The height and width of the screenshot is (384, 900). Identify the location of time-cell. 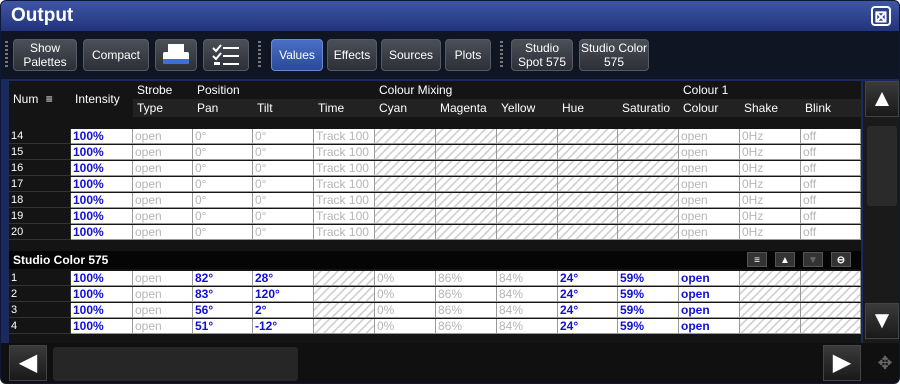
(344, 326).